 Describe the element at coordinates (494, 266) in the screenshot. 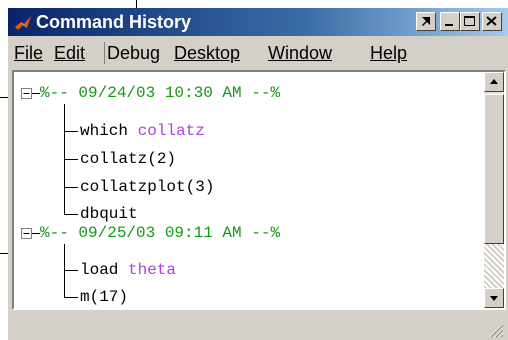

I see `scroll-track` at that location.